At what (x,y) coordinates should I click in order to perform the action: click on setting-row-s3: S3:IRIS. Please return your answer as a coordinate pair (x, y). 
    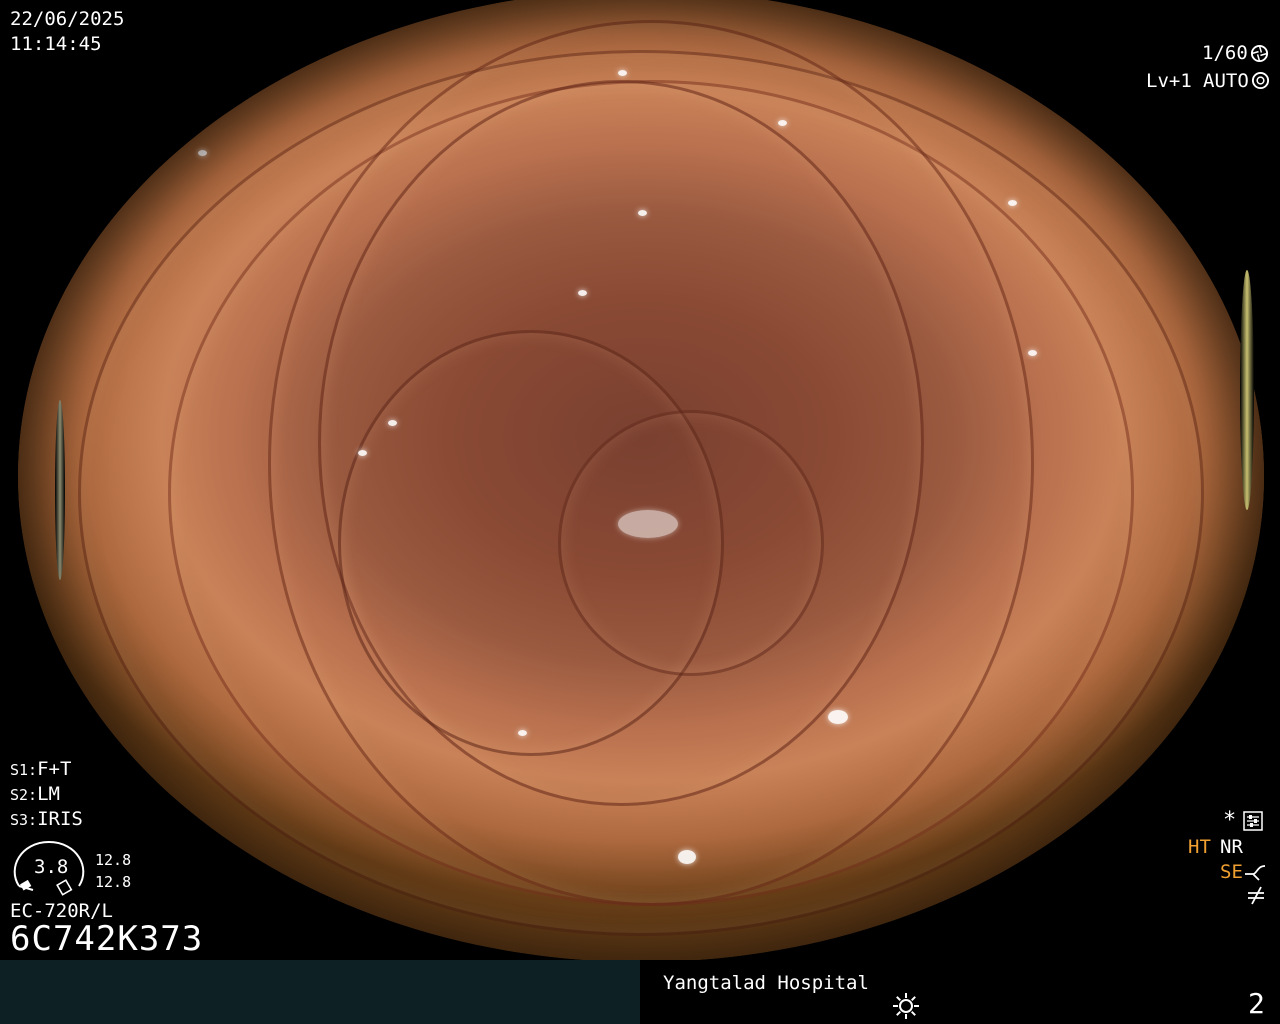
    Looking at the image, I should click on (46, 819).